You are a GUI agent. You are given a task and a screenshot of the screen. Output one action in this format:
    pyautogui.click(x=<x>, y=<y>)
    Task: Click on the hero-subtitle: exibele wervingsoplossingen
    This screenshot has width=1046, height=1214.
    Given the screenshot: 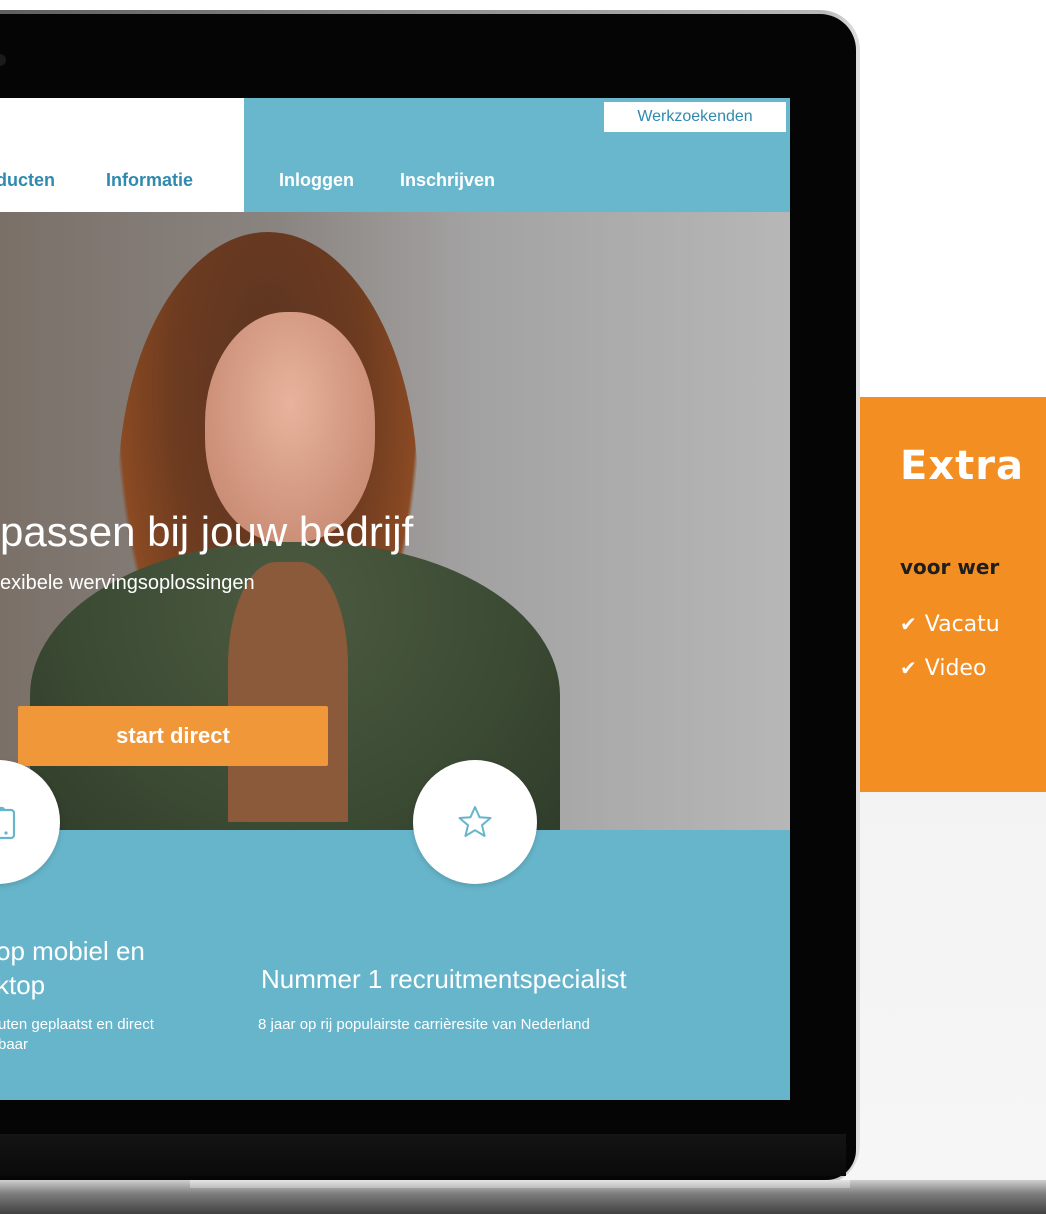 What is the action you would take?
    pyautogui.click(x=127, y=583)
    